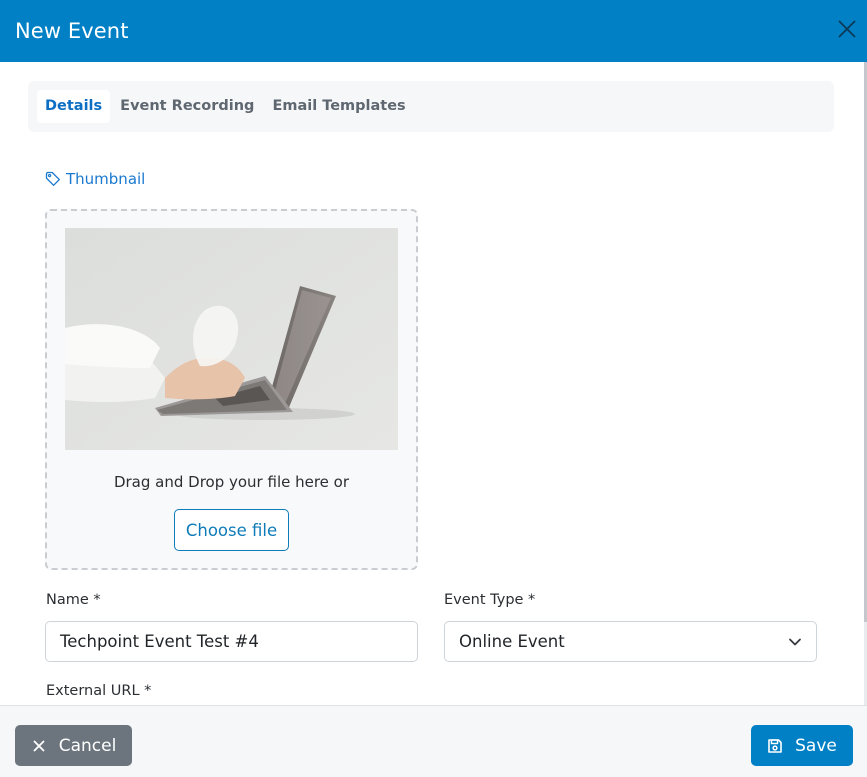  What do you see at coordinates (512, 641) in the screenshot?
I see `event-type-value: Online Event` at bounding box center [512, 641].